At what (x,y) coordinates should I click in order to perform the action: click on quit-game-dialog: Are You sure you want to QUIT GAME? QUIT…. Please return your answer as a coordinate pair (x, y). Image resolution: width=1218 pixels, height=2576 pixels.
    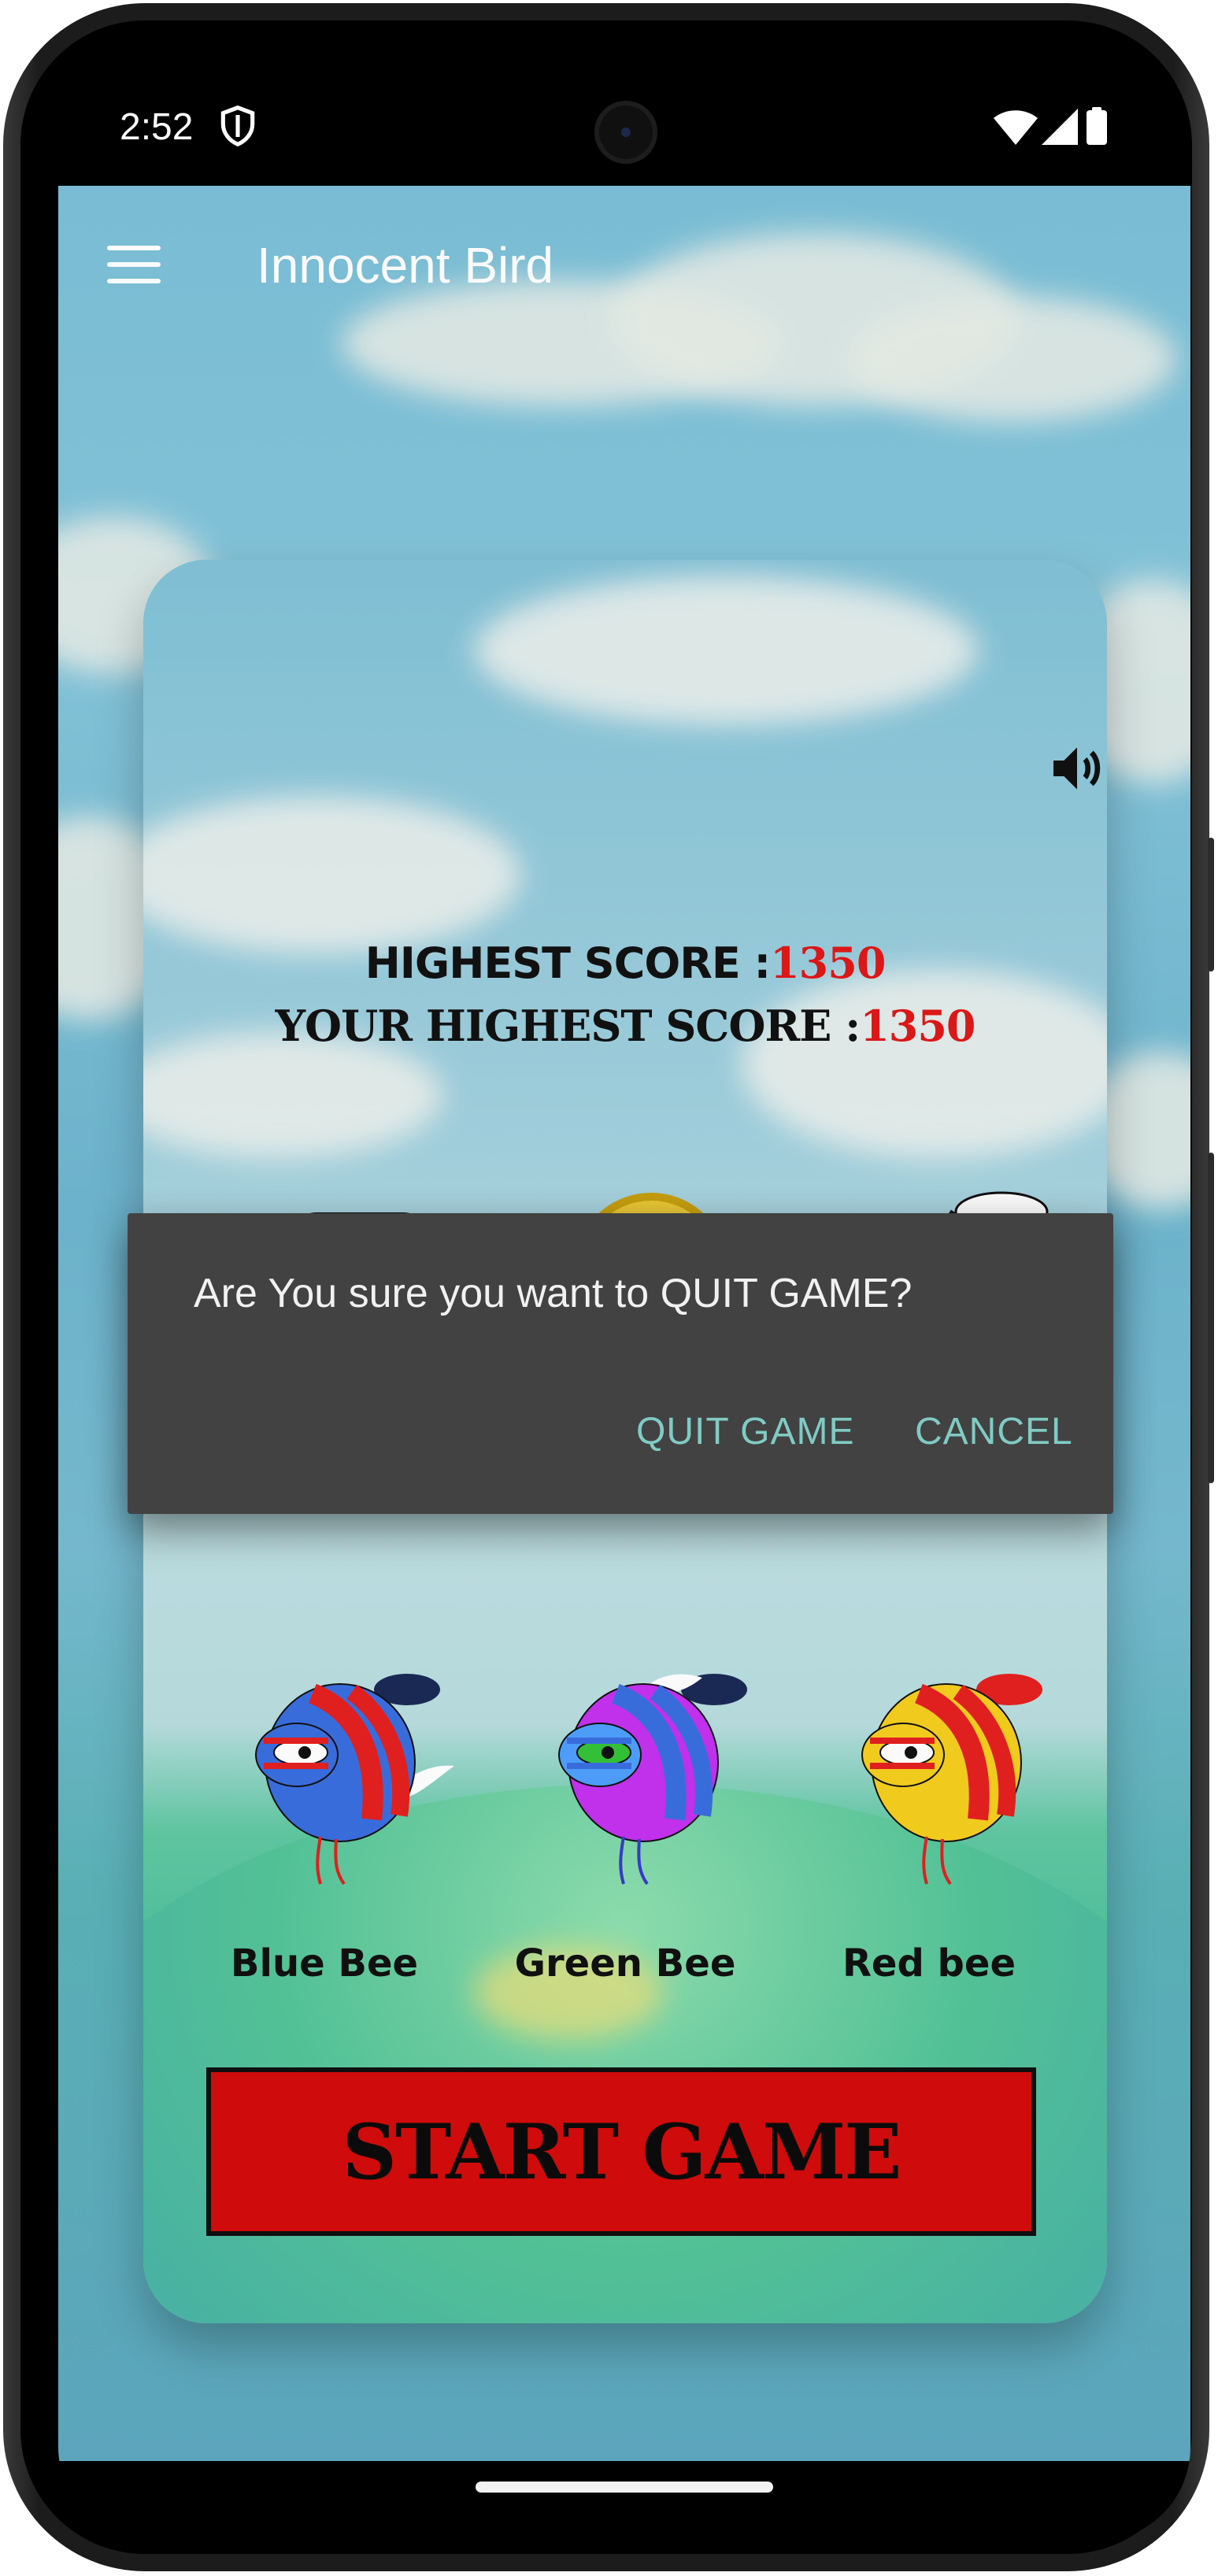
    Looking at the image, I should click on (620, 1363).